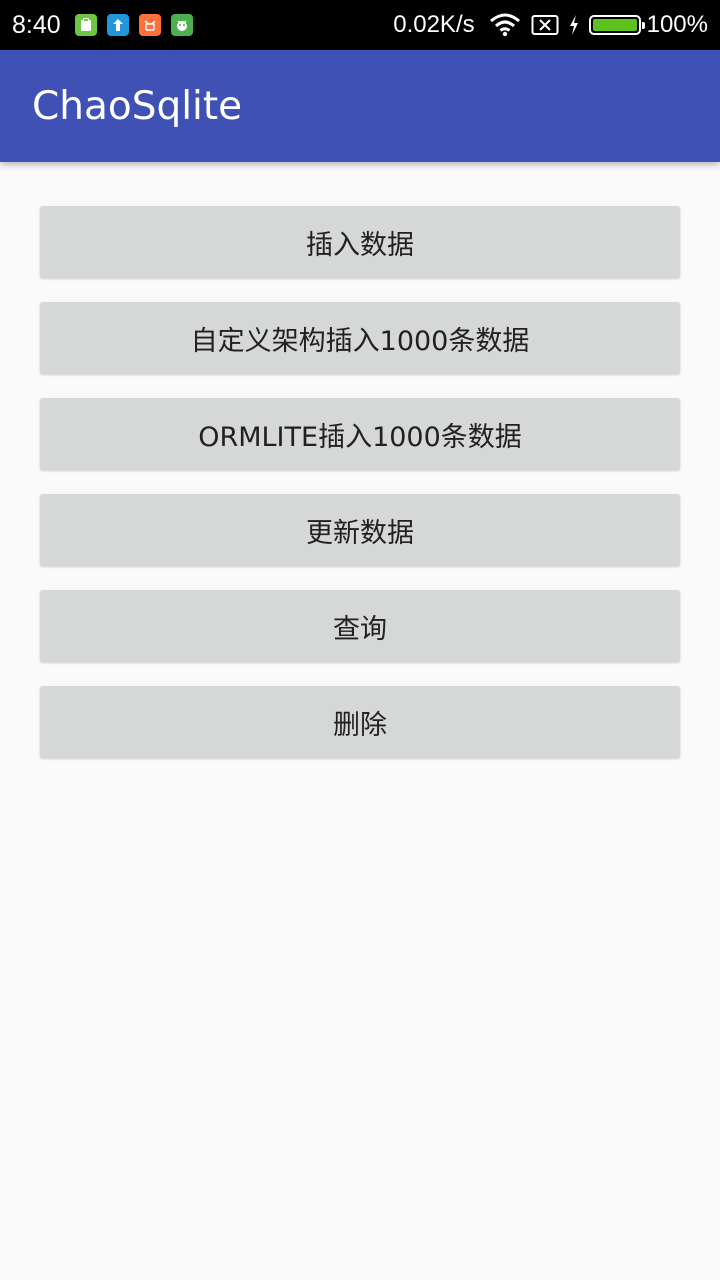 The width and height of the screenshot is (720, 1280). I want to click on network-speed: 0.02K/s, so click(434, 24).